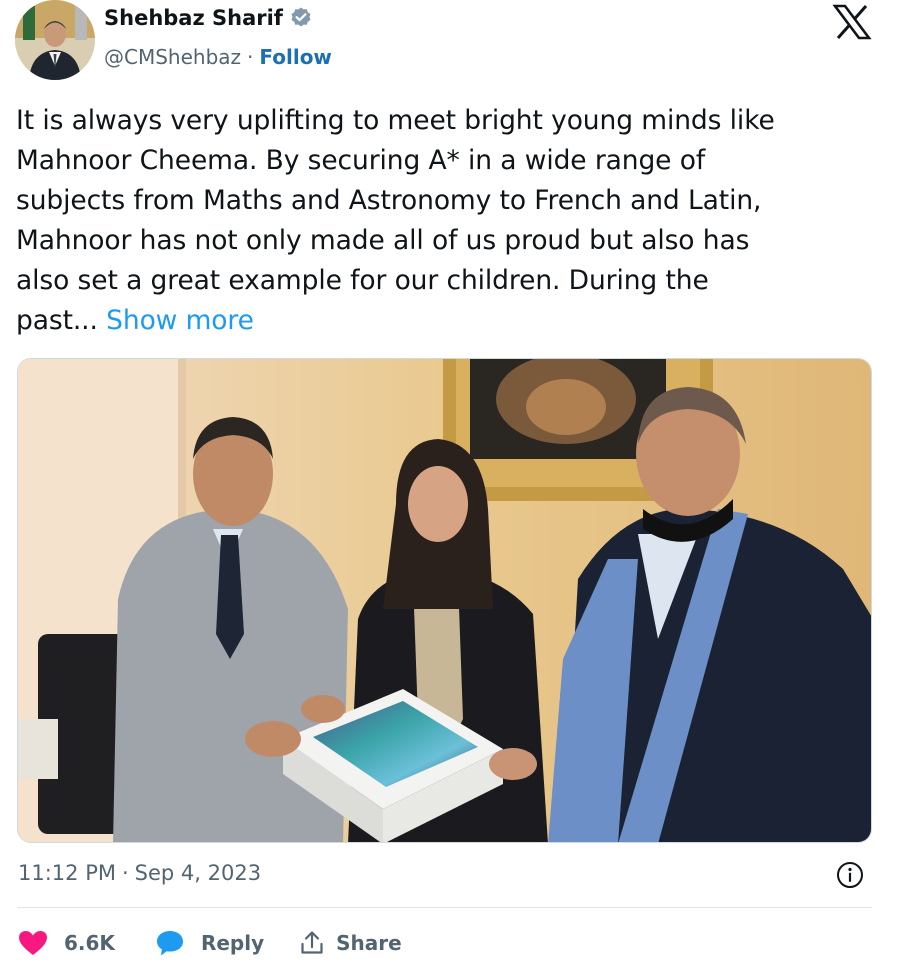 This screenshot has height=976, width=900. Describe the element at coordinates (232, 943) in the screenshot. I see `reply-label: Reply` at that location.